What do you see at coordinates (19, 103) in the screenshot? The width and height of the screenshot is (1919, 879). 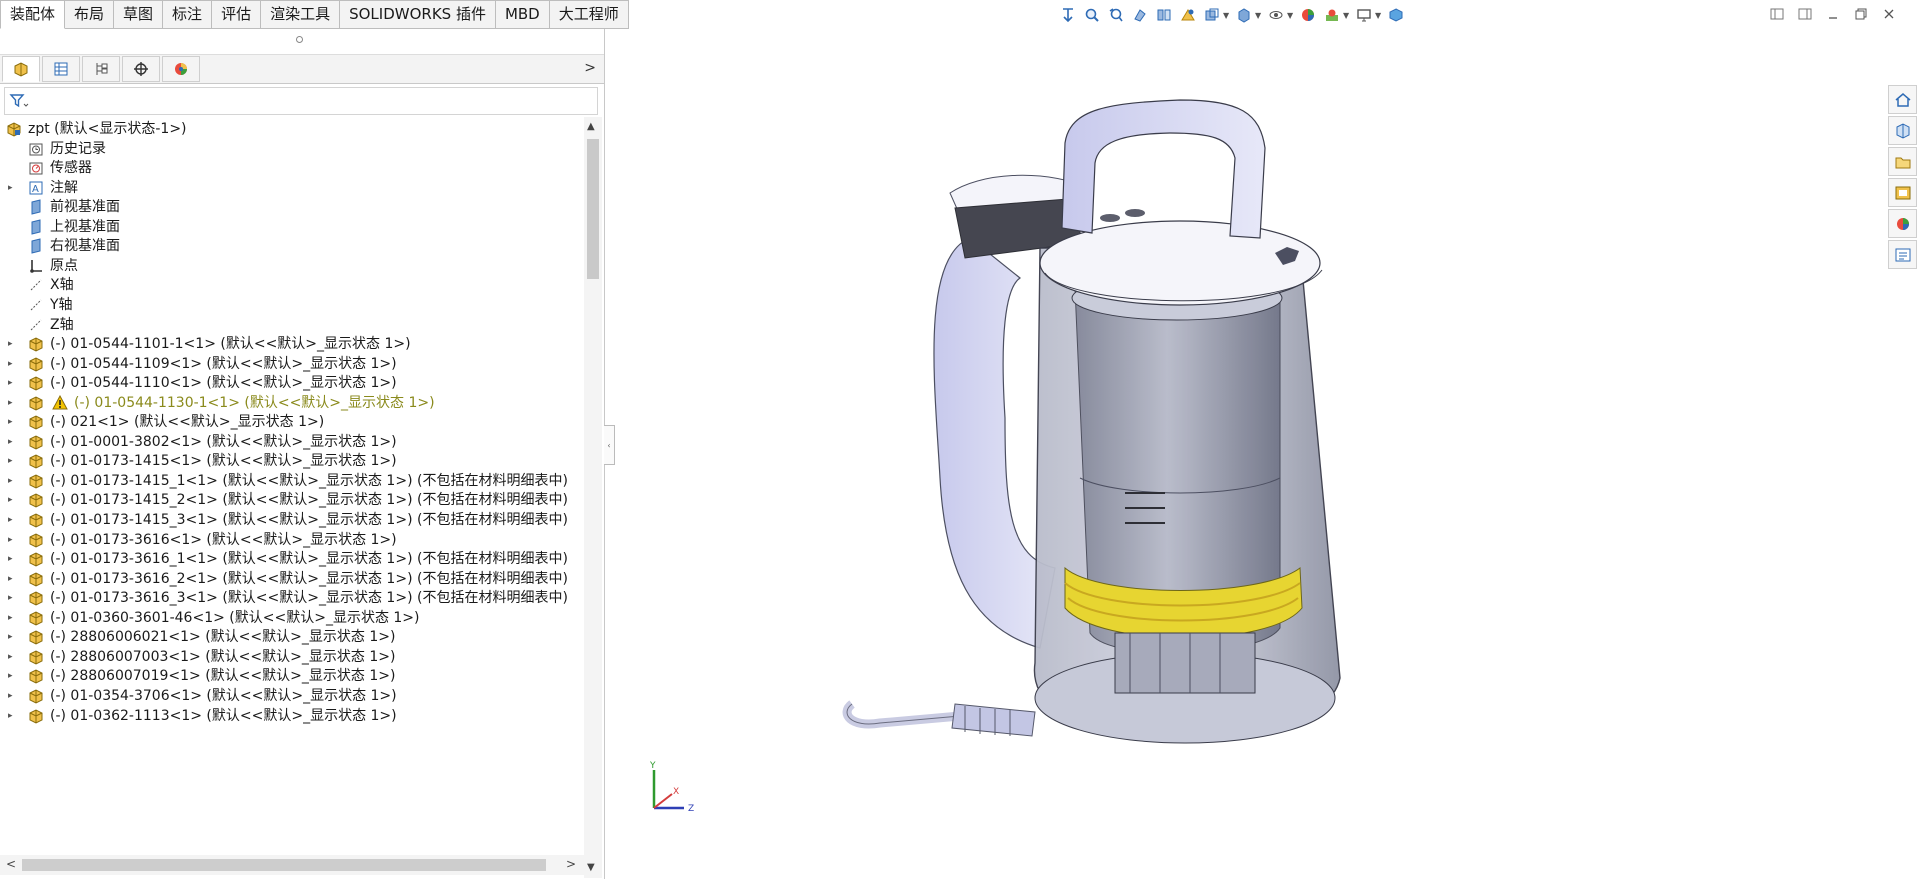 I see `filter-icon` at bounding box center [19, 103].